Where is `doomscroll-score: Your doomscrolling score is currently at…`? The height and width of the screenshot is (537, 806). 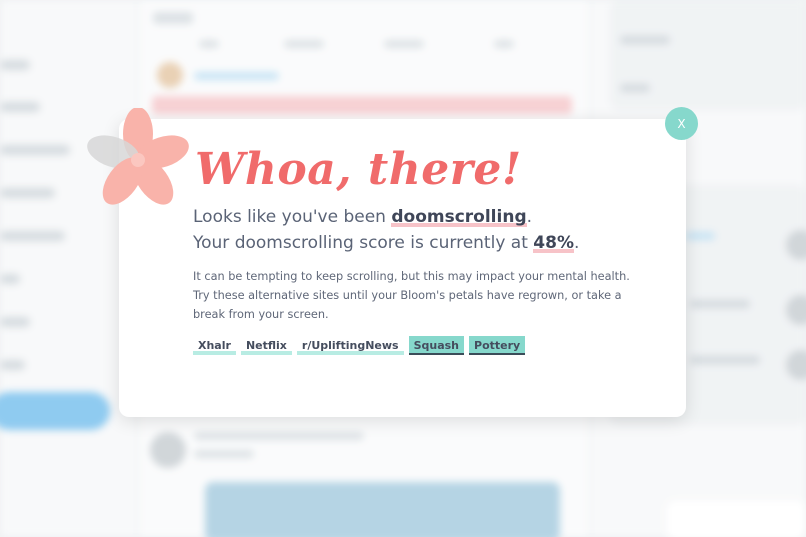
doomscroll-score: Your doomscrolling score is currently at… is located at coordinates (386, 243).